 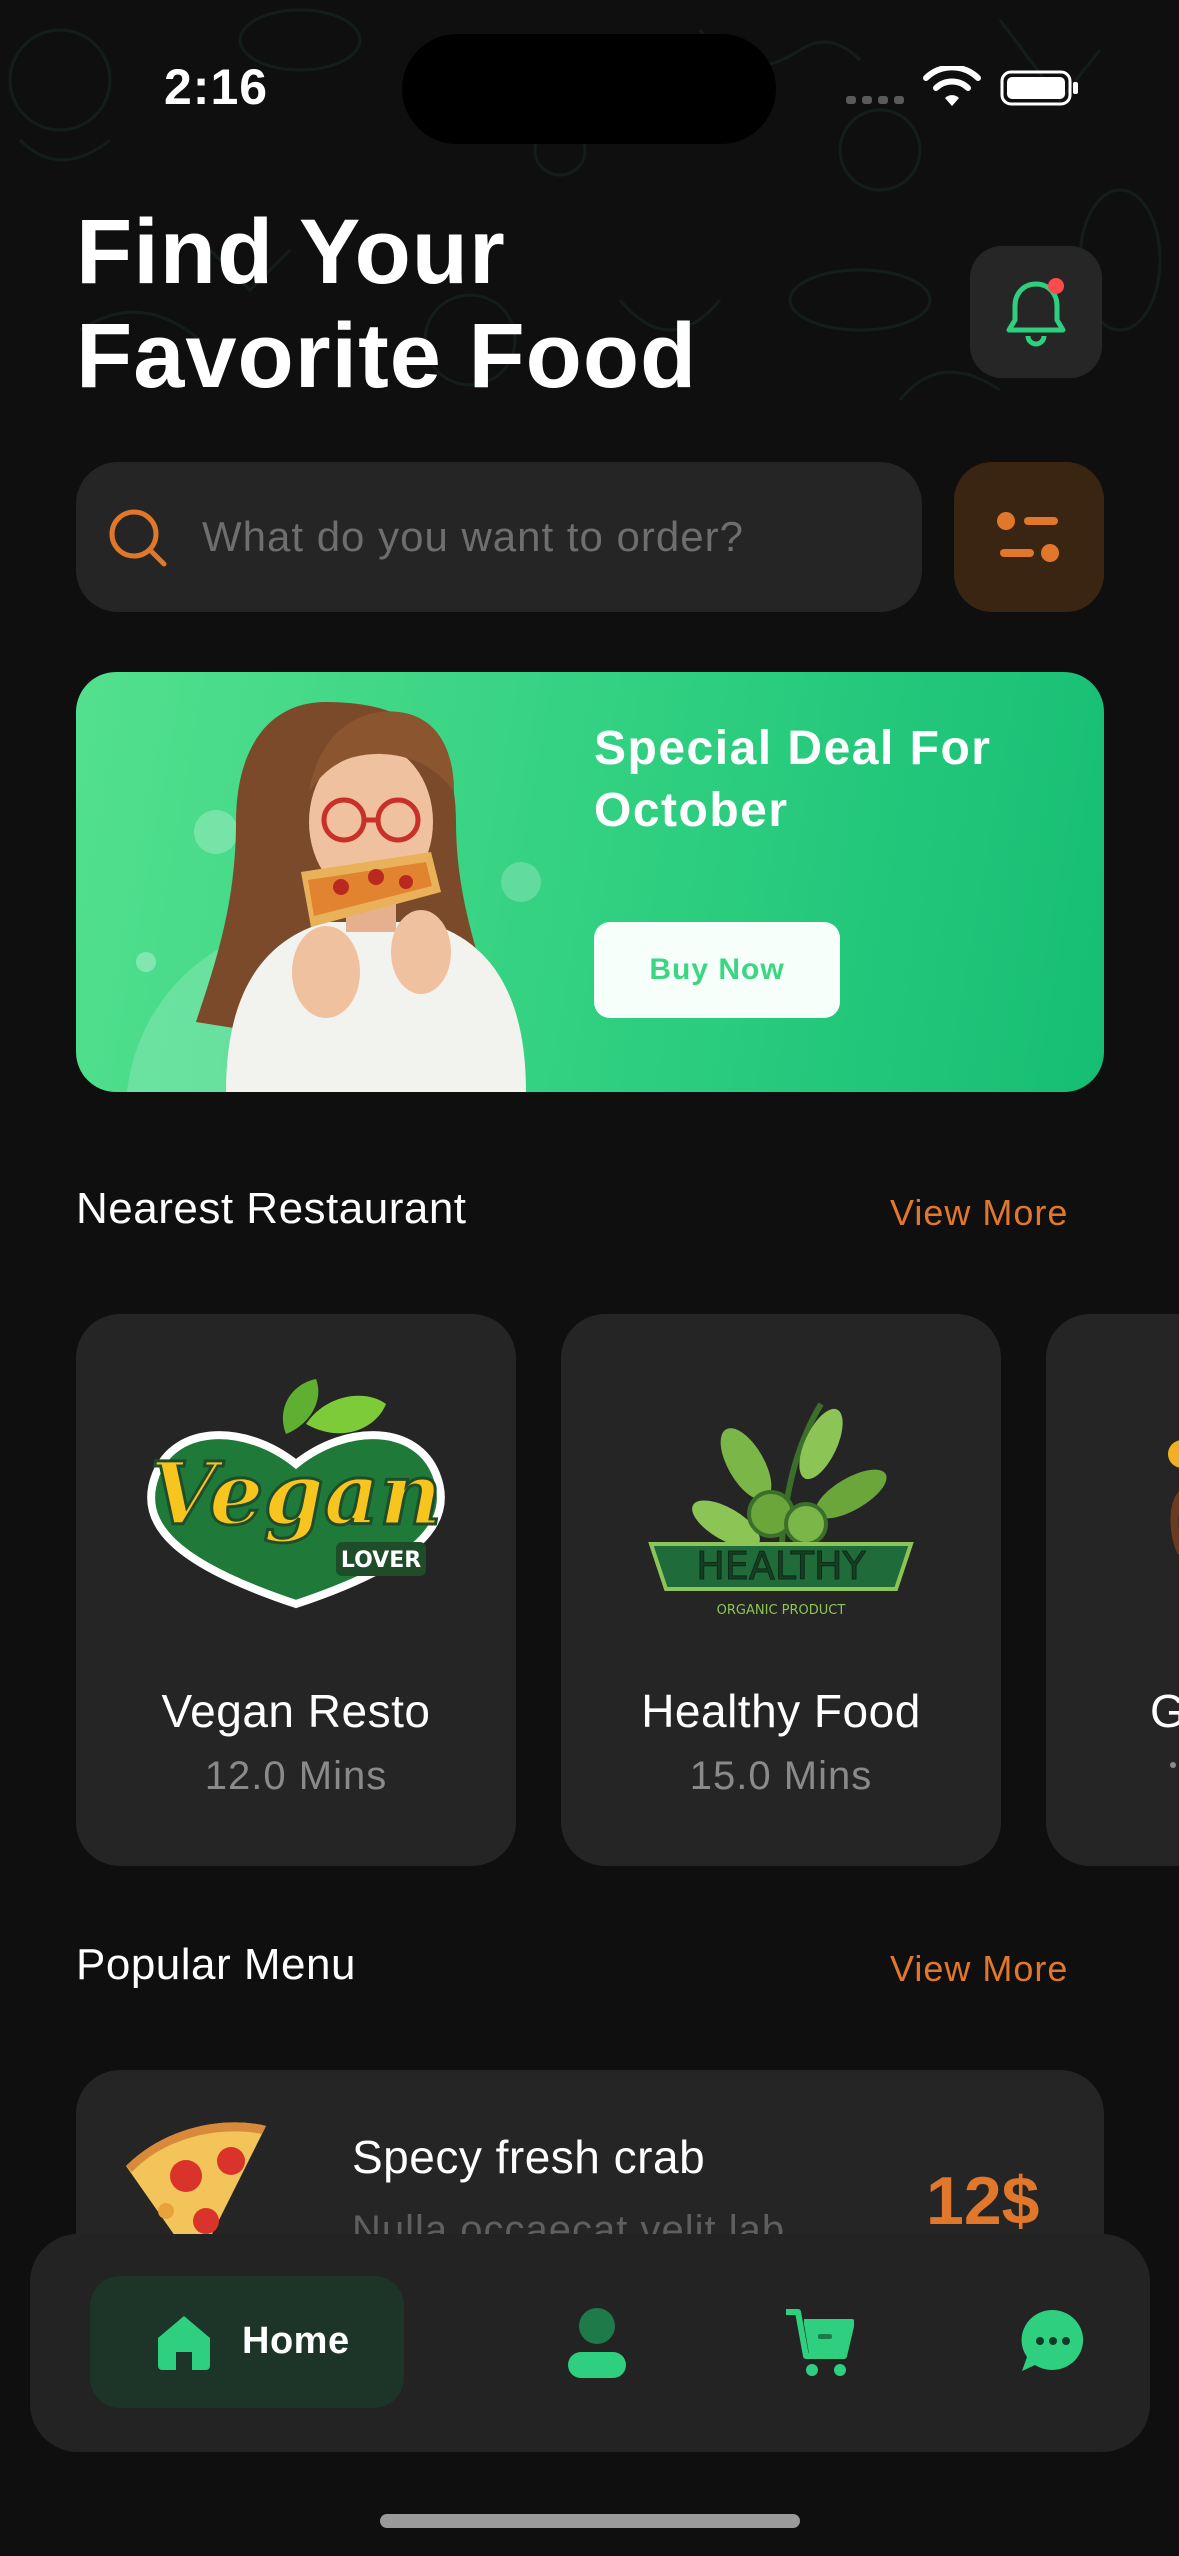 What do you see at coordinates (529, 2157) in the screenshot?
I see `menu-item-name: Specy fresh crab` at bounding box center [529, 2157].